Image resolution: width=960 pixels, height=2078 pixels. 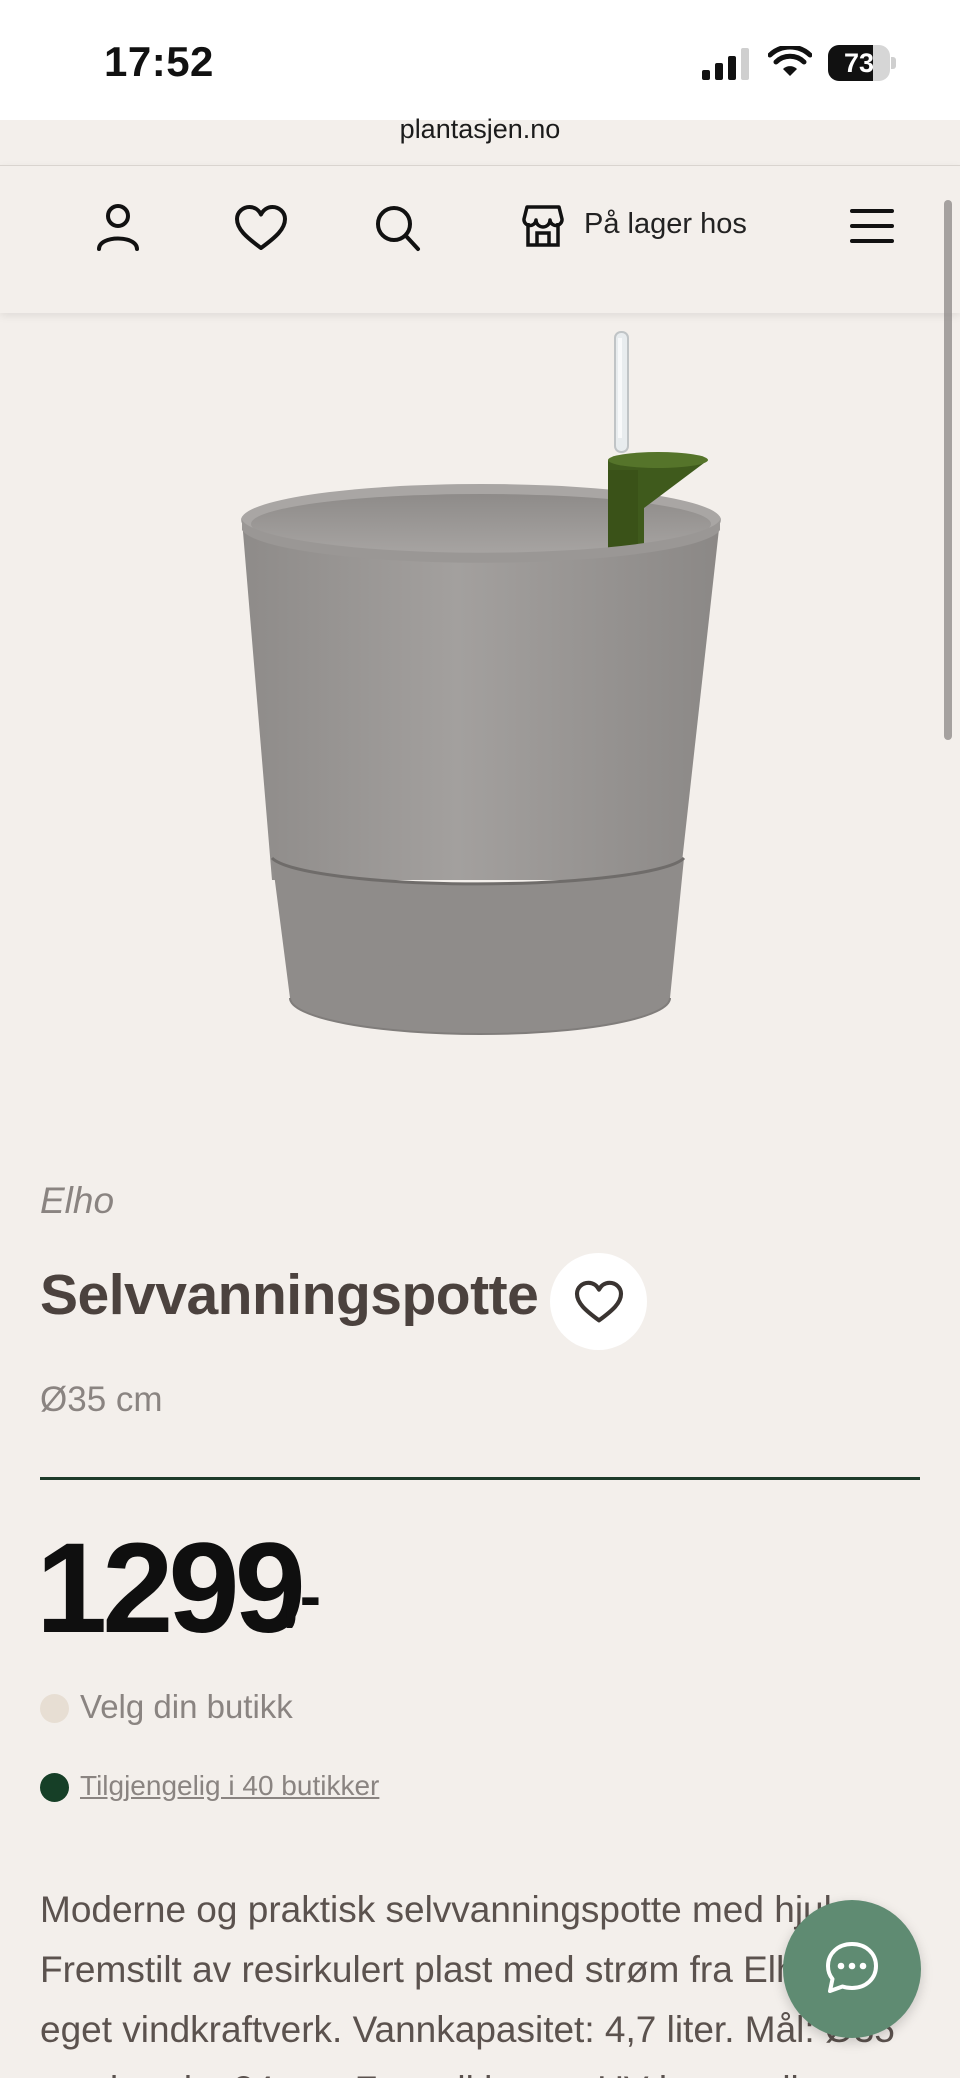 I want to click on account-icon, so click(x=118, y=227).